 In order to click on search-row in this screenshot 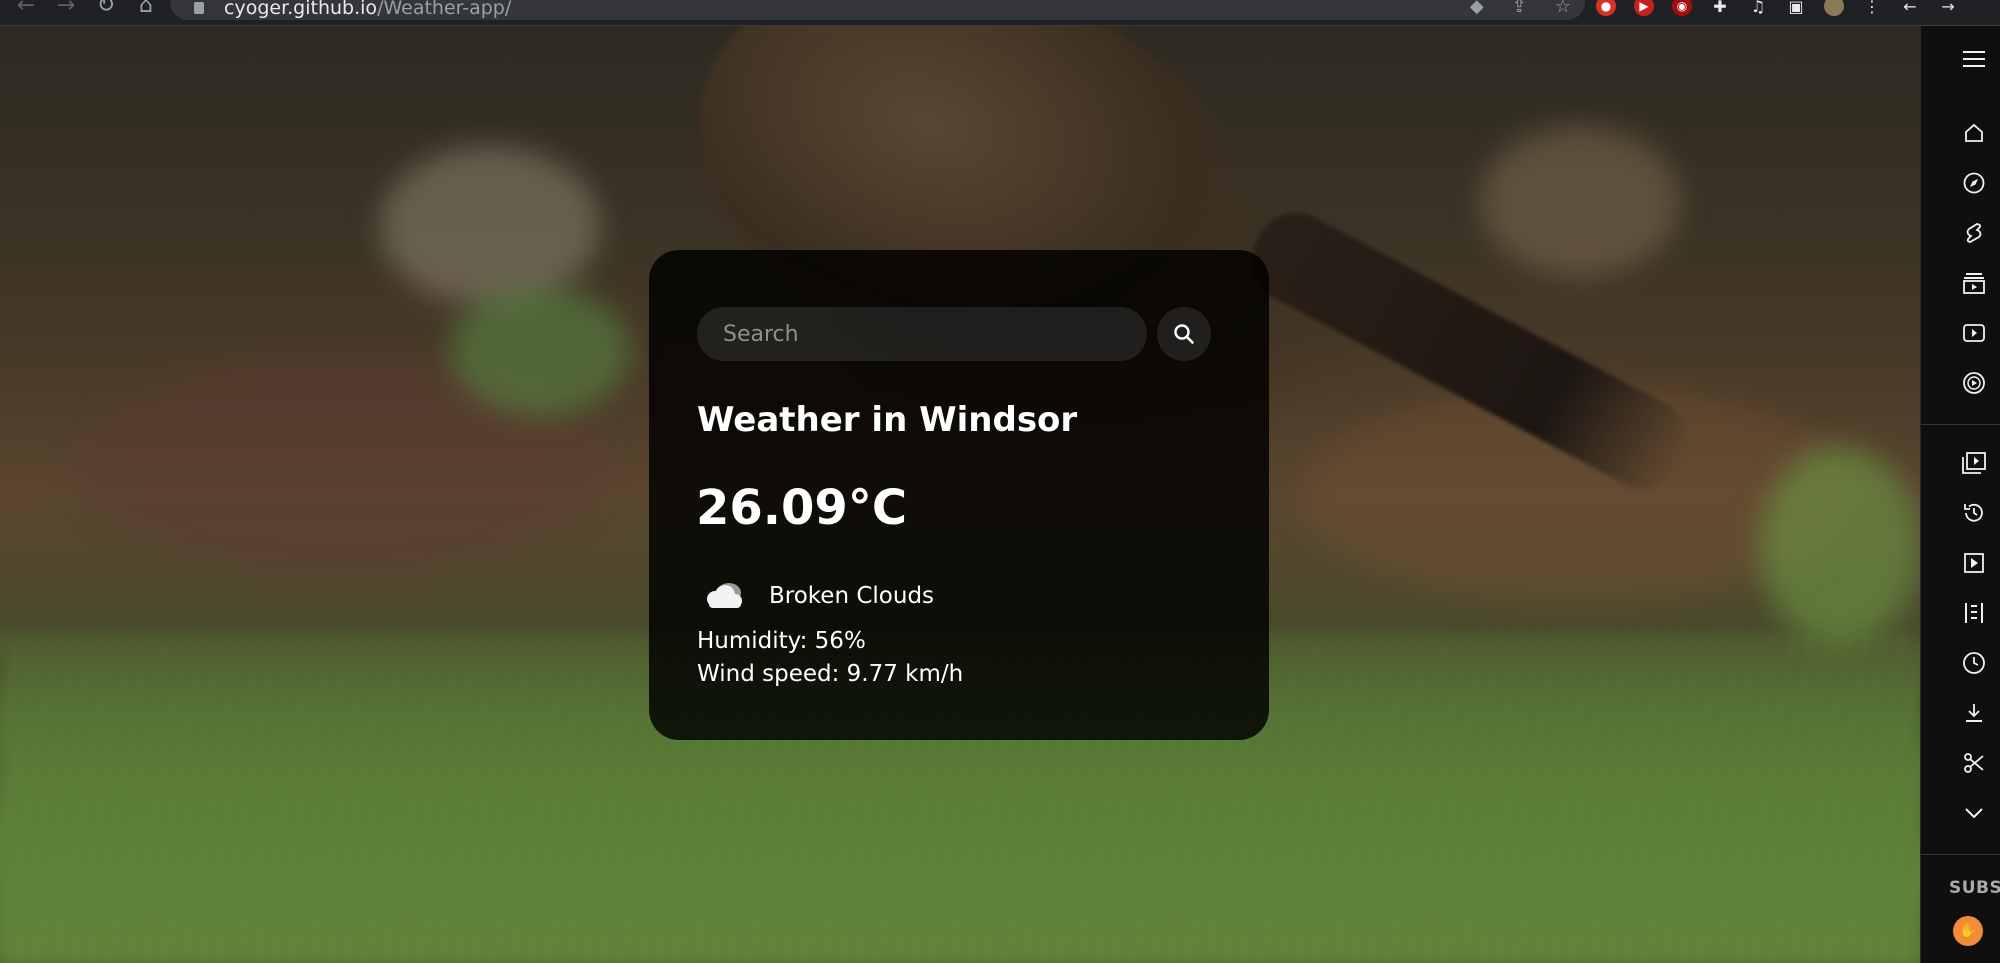, I will do `click(954, 334)`.